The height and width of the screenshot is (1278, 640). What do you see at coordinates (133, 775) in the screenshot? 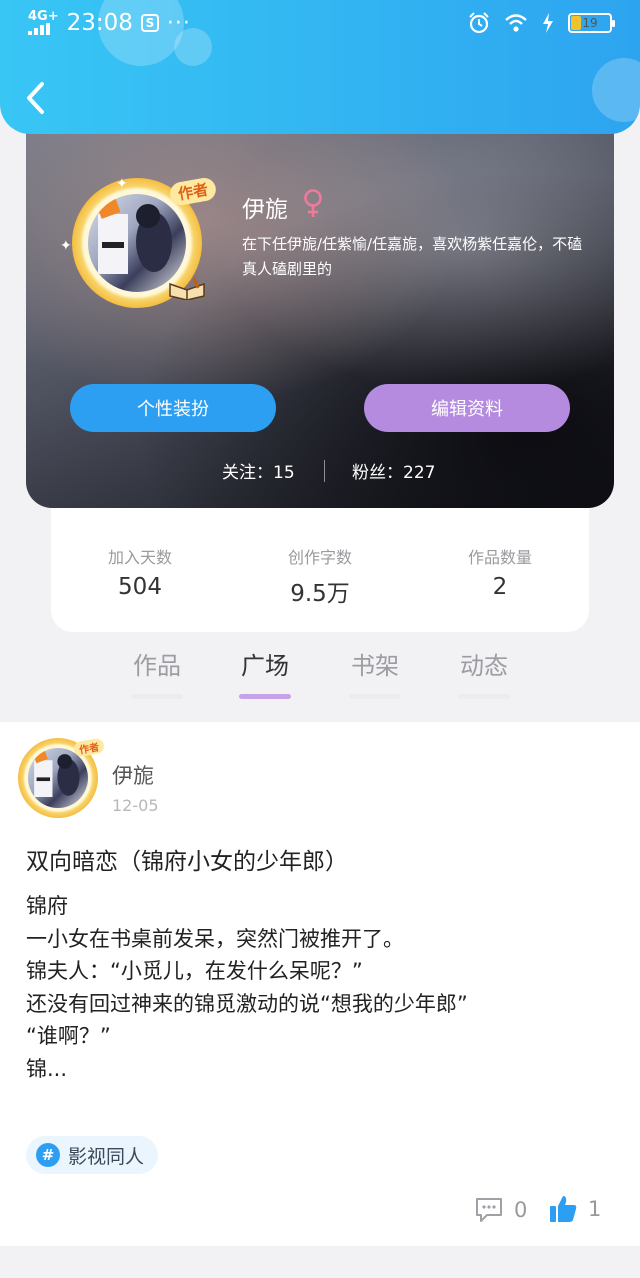
I see `post-author-name: 伊旎` at bounding box center [133, 775].